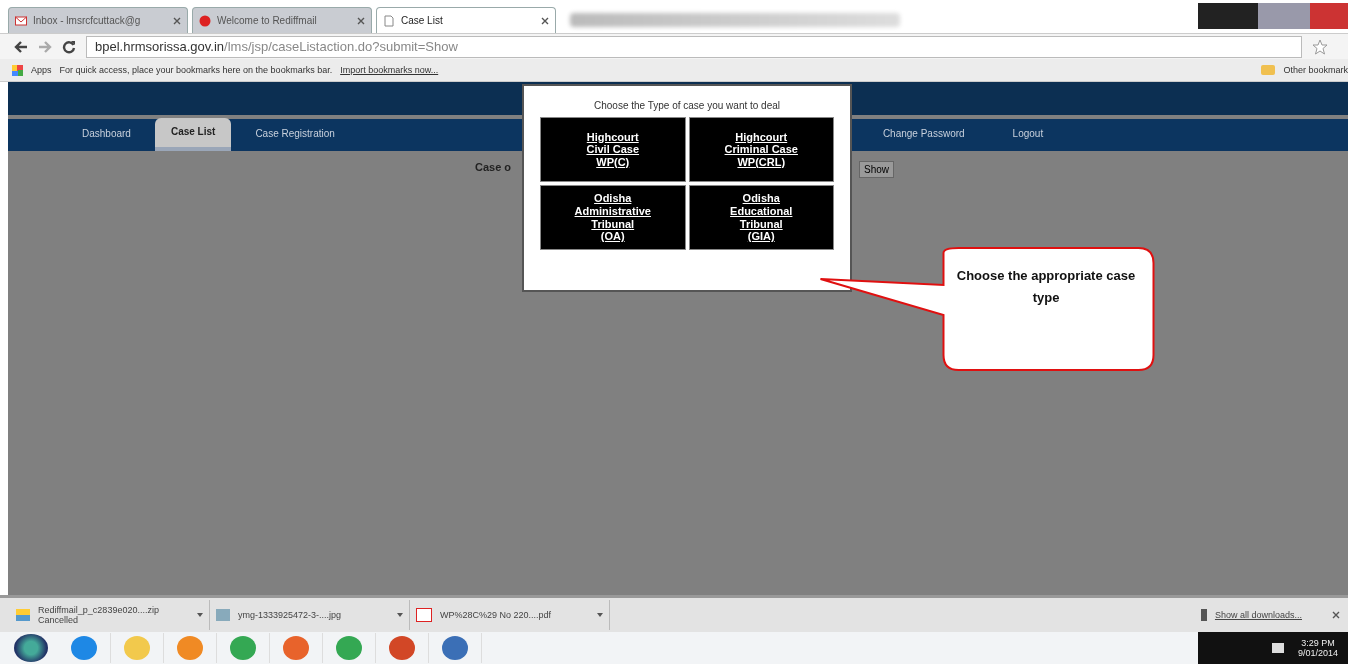 The width and height of the screenshot is (1348, 664). I want to click on nav-tab: Case List, so click(193, 134).